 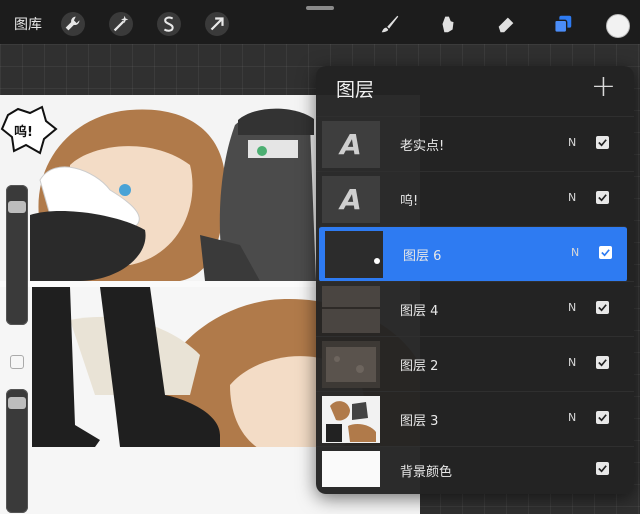 What do you see at coordinates (475, 468) in the screenshot?
I see `layer-row-background: 背景颜色` at bounding box center [475, 468].